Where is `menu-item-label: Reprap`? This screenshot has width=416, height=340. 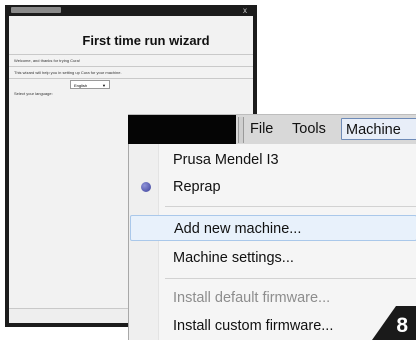 menu-item-label: Reprap is located at coordinates (197, 187).